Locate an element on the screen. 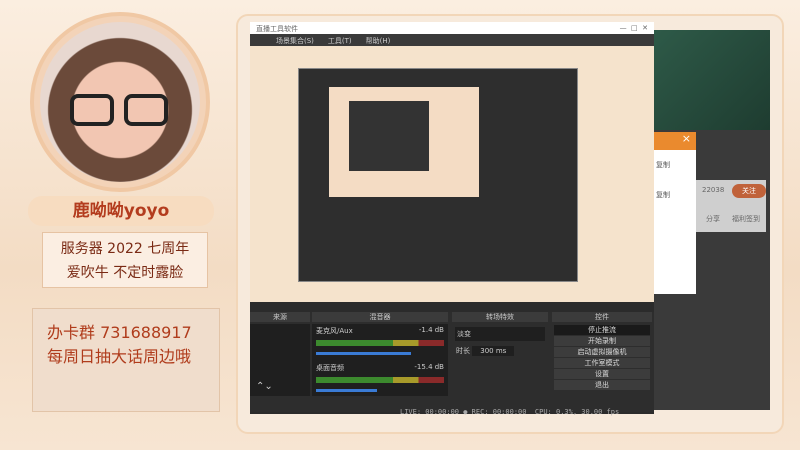 This screenshot has width=800, height=450. stream-preview is located at coordinates (712, 80).